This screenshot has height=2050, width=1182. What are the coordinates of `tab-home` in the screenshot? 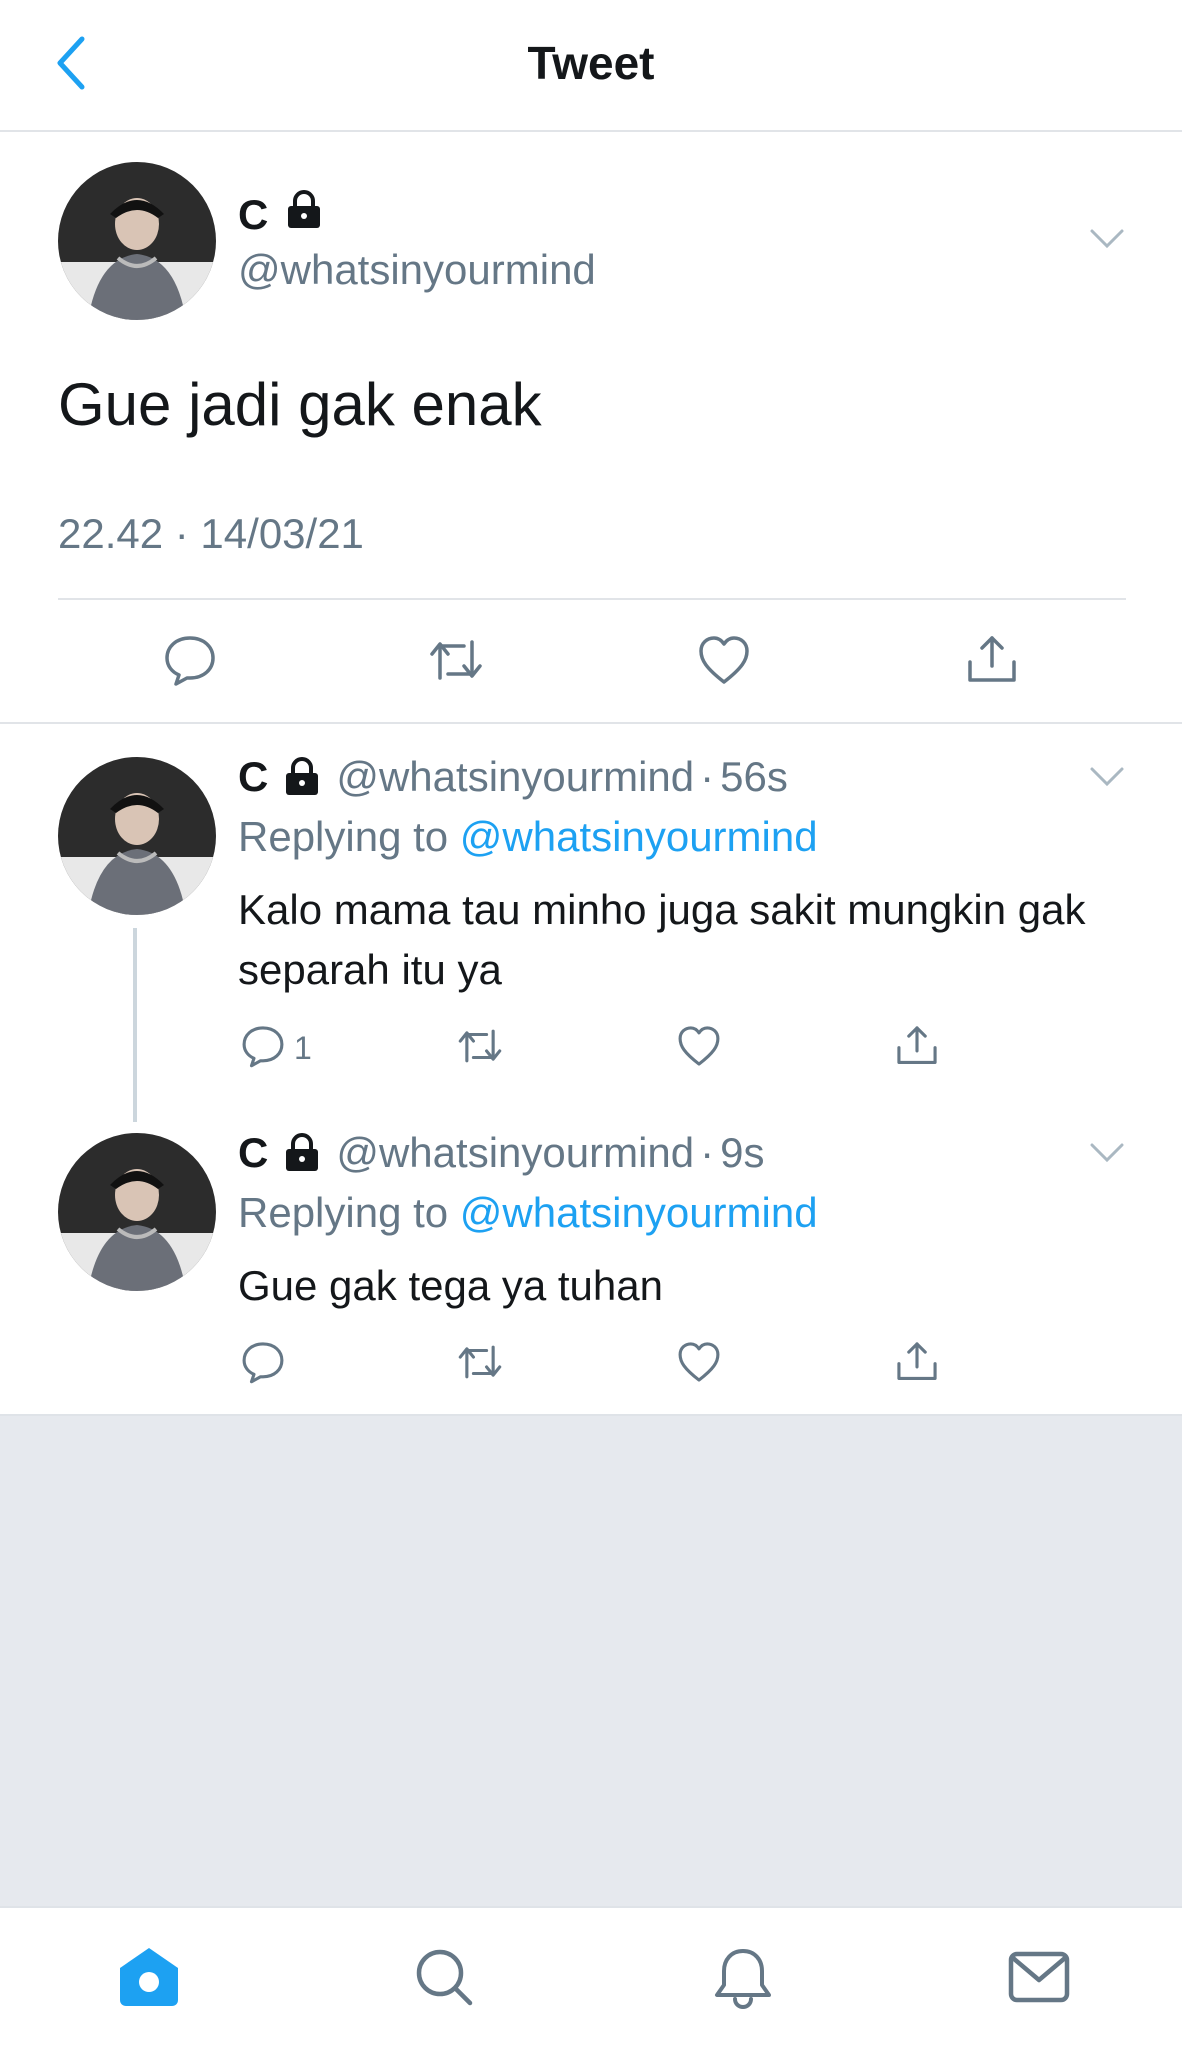 It's located at (149, 1979).